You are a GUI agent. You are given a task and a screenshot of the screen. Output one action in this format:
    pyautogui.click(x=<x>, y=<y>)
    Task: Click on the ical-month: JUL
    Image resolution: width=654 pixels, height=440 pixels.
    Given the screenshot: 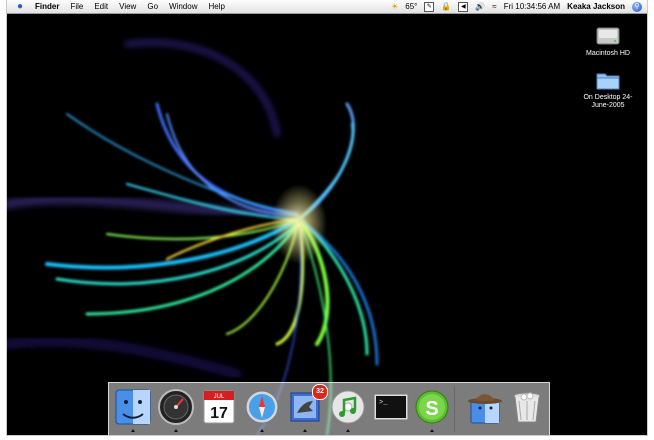 What is the action you would take?
    pyautogui.click(x=219, y=397)
    